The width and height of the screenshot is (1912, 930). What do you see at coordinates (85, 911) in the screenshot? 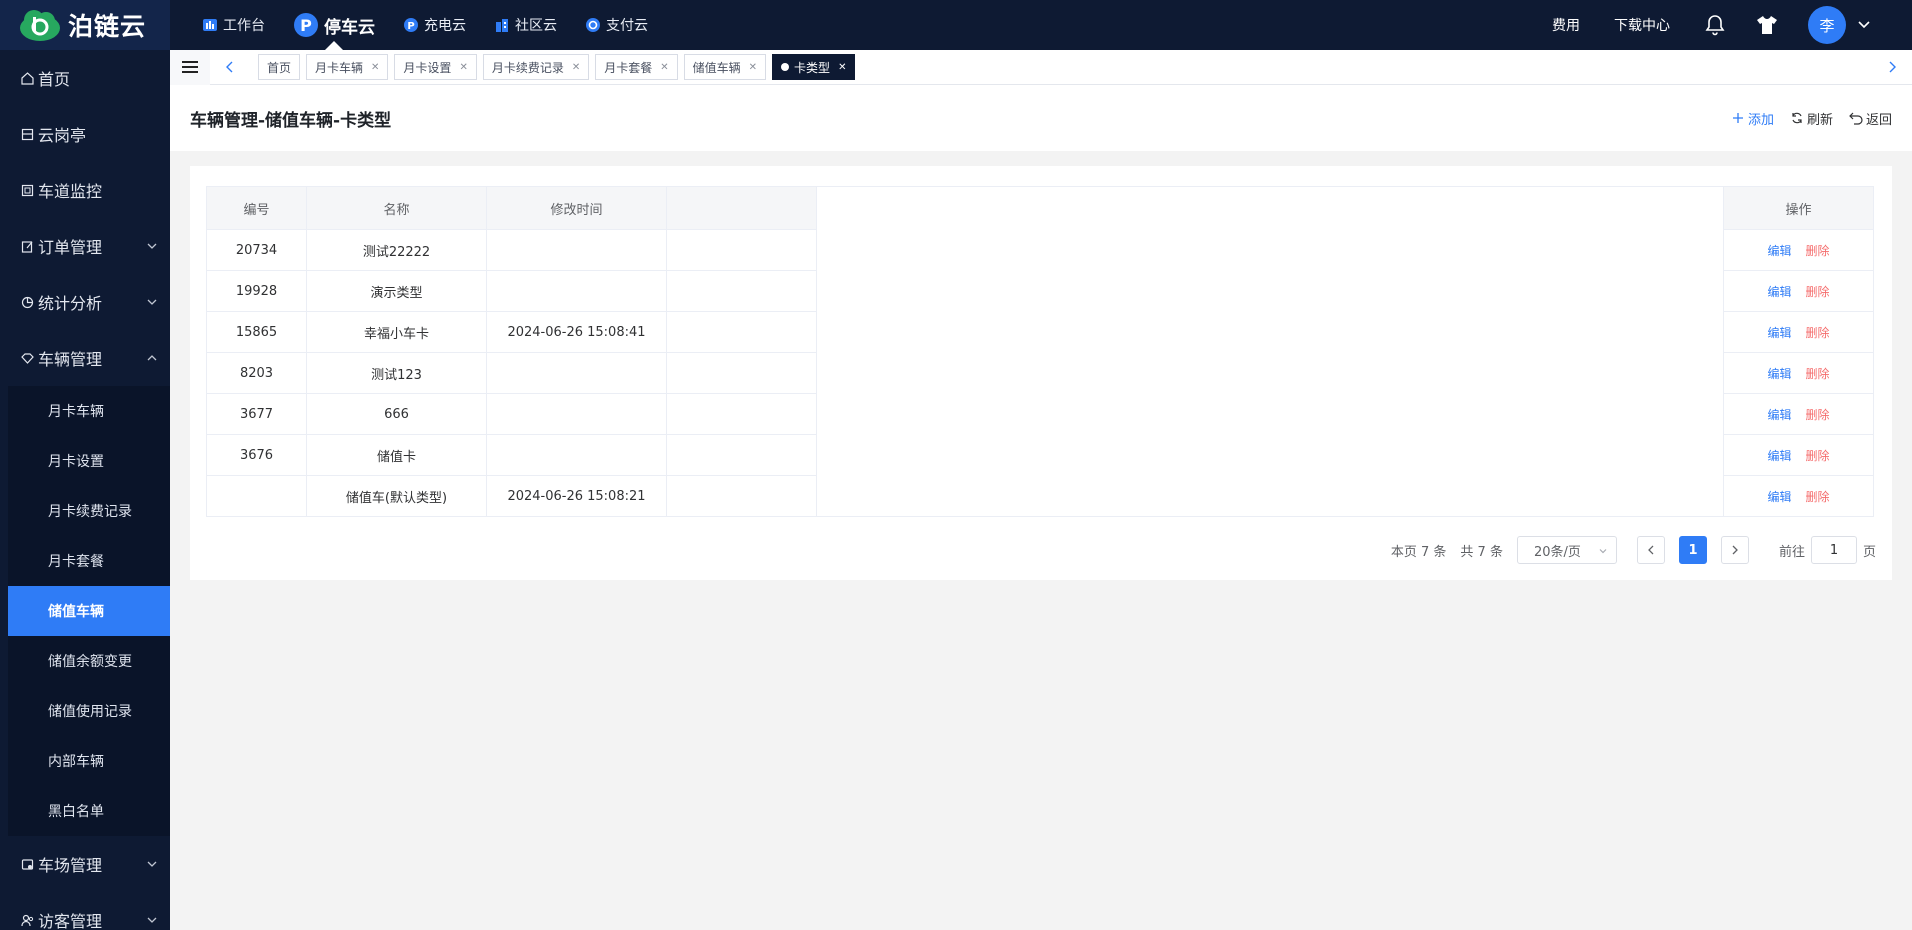
I see `sidebar-item-visitors: 访客管理` at bounding box center [85, 911].